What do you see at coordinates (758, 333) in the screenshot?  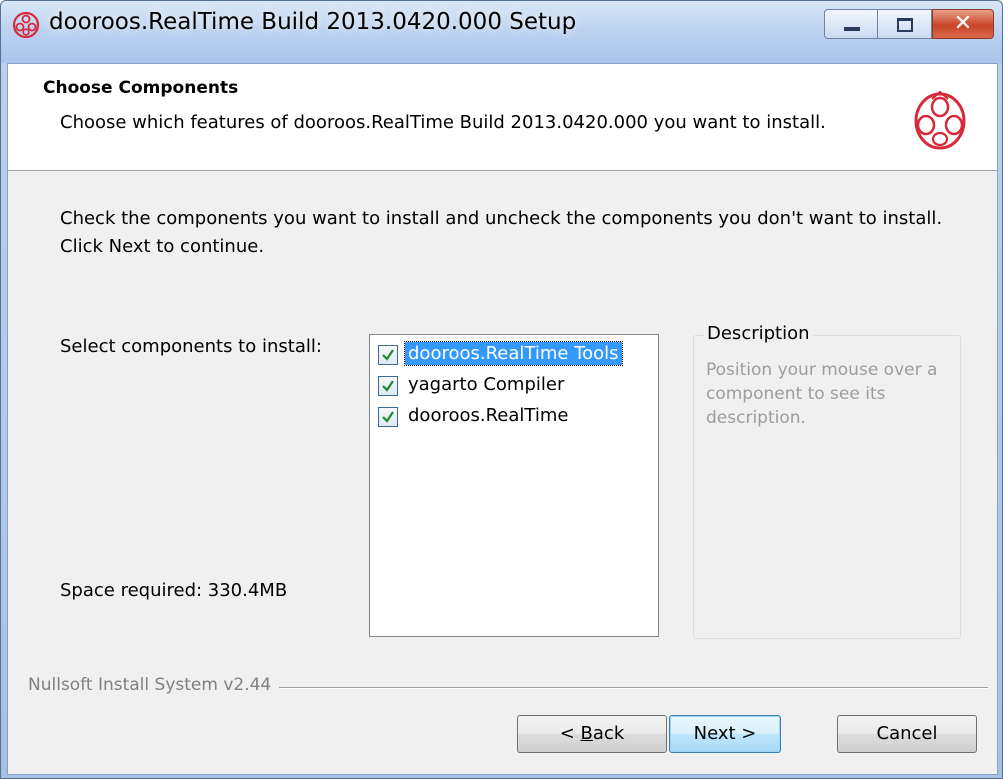 I see `description-legend: Description` at bounding box center [758, 333].